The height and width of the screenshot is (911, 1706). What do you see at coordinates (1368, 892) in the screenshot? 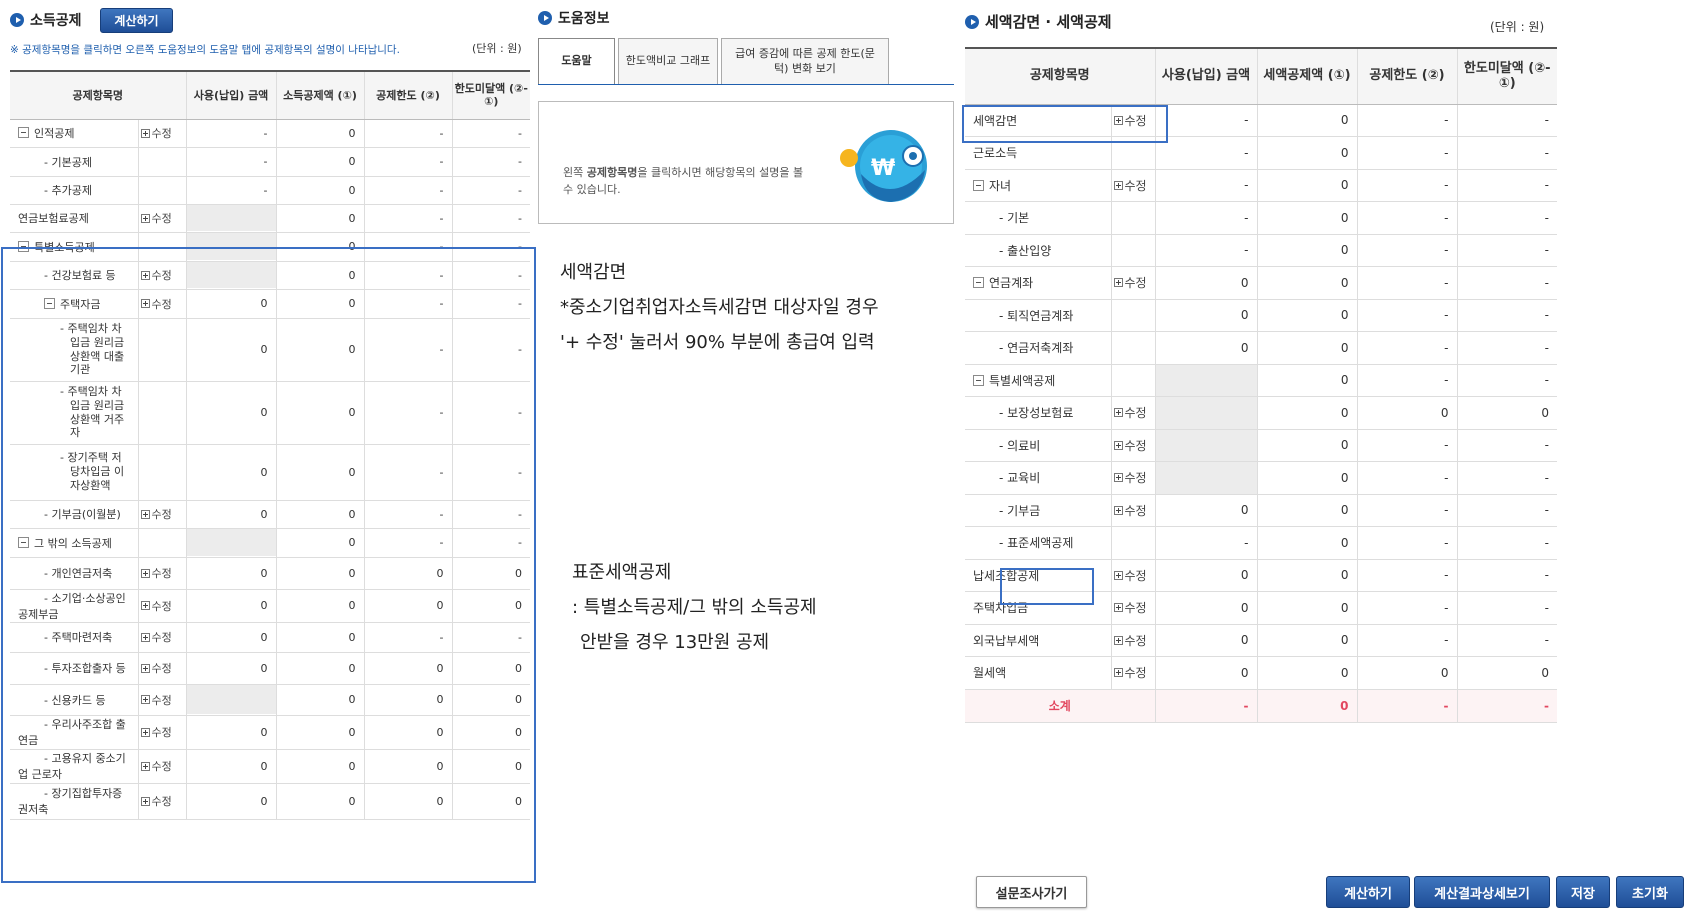
I see `calc-button: 계산하기` at bounding box center [1368, 892].